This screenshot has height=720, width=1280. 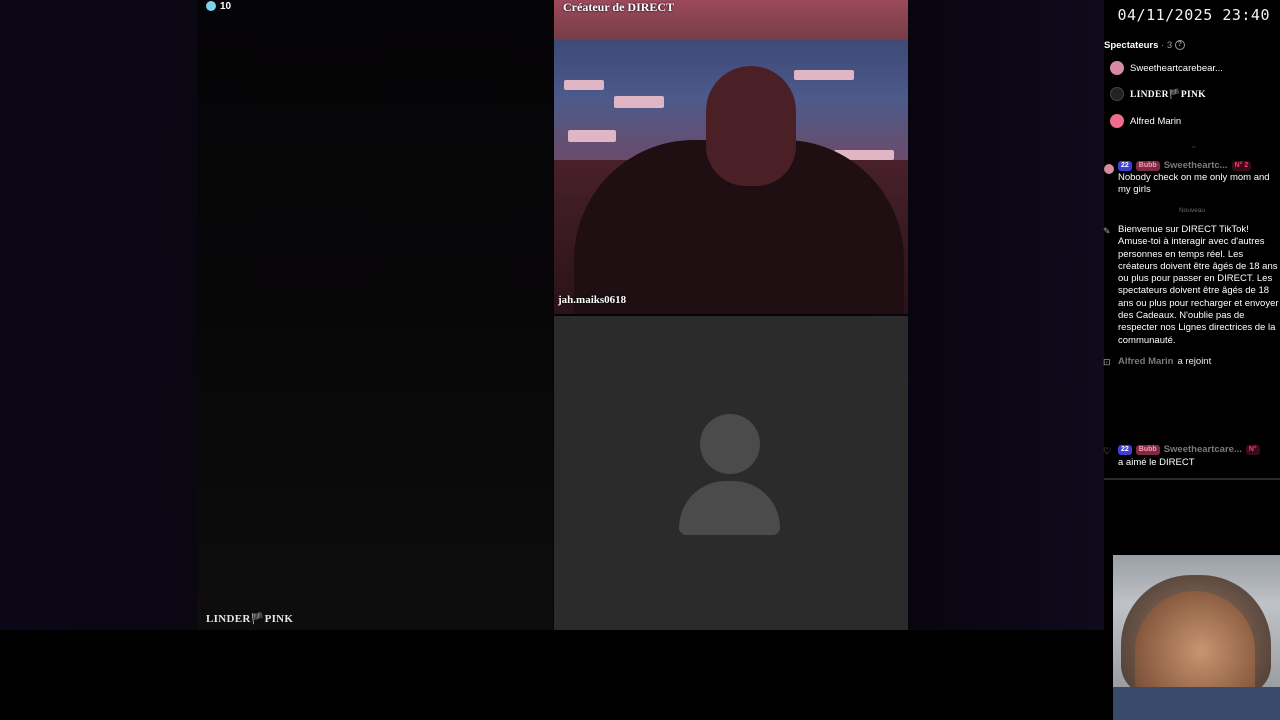 What do you see at coordinates (1192, 210) in the screenshot?
I see `new-messages-divider: Nouveau` at bounding box center [1192, 210].